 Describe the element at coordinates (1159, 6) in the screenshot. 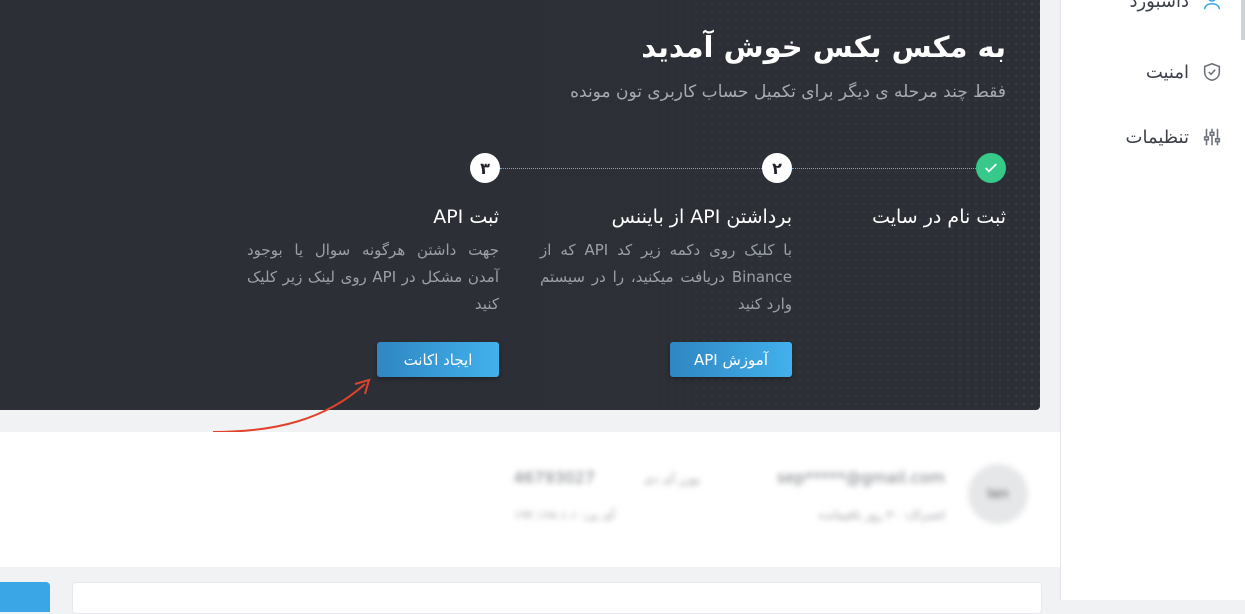

I see `sidebar-item-label: داشبورد` at that location.